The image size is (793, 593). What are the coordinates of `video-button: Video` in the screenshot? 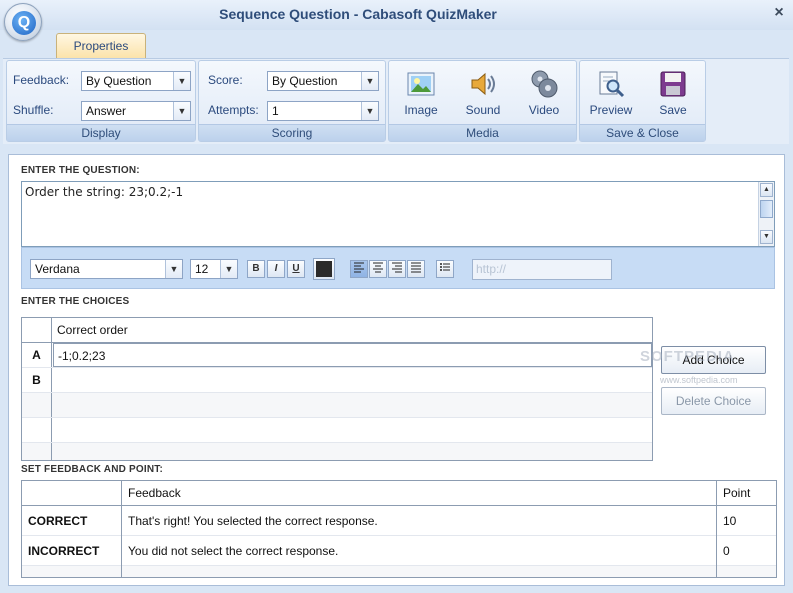 It's located at (544, 93).